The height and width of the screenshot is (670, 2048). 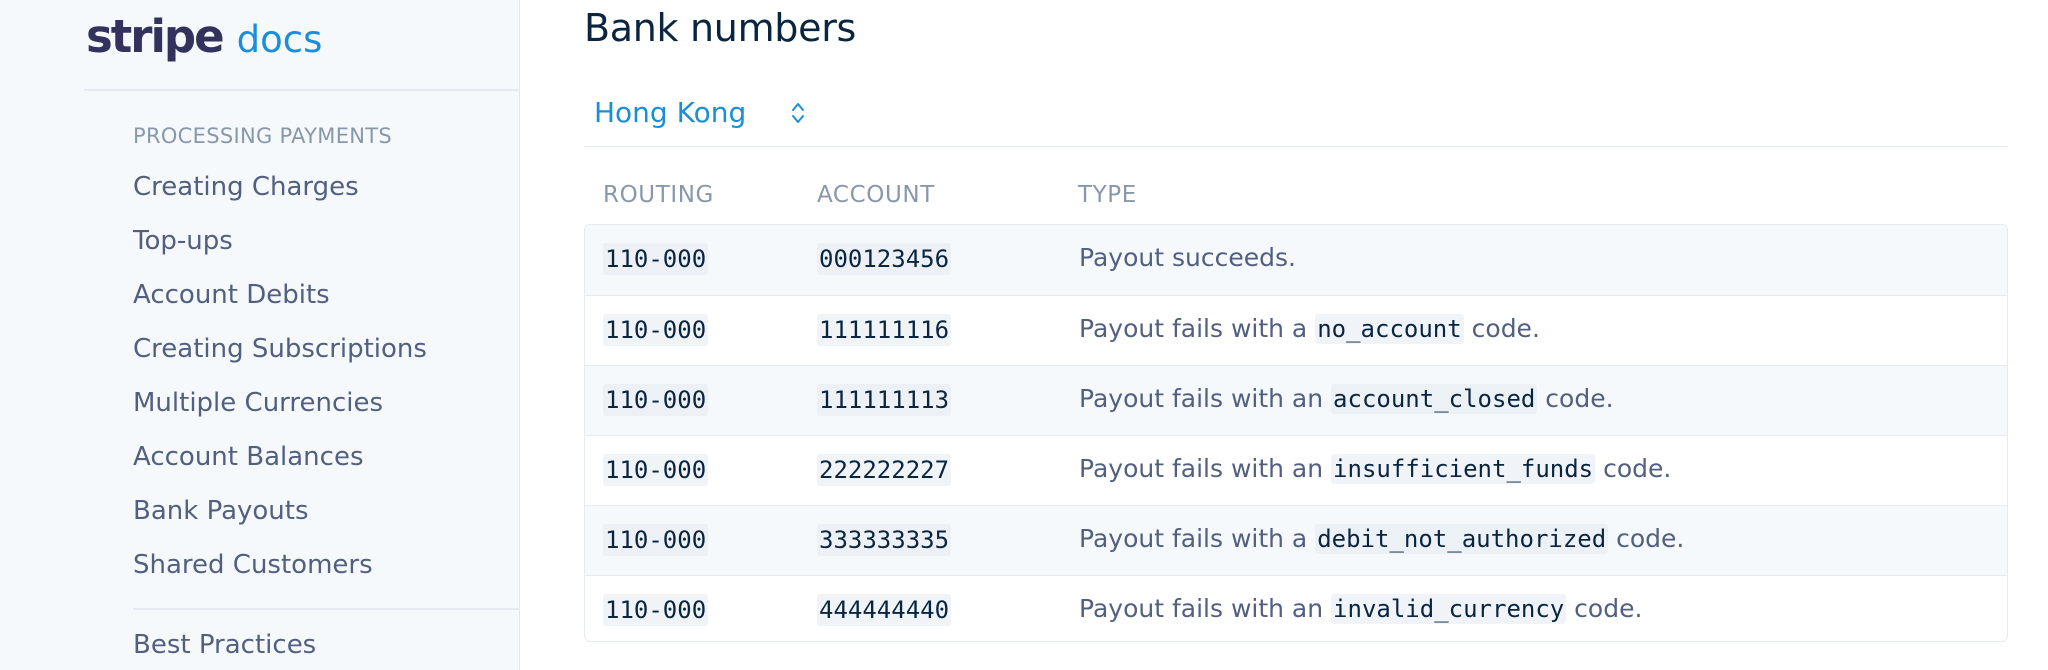 I want to click on column-header-type: TYPE, so click(x=1107, y=195).